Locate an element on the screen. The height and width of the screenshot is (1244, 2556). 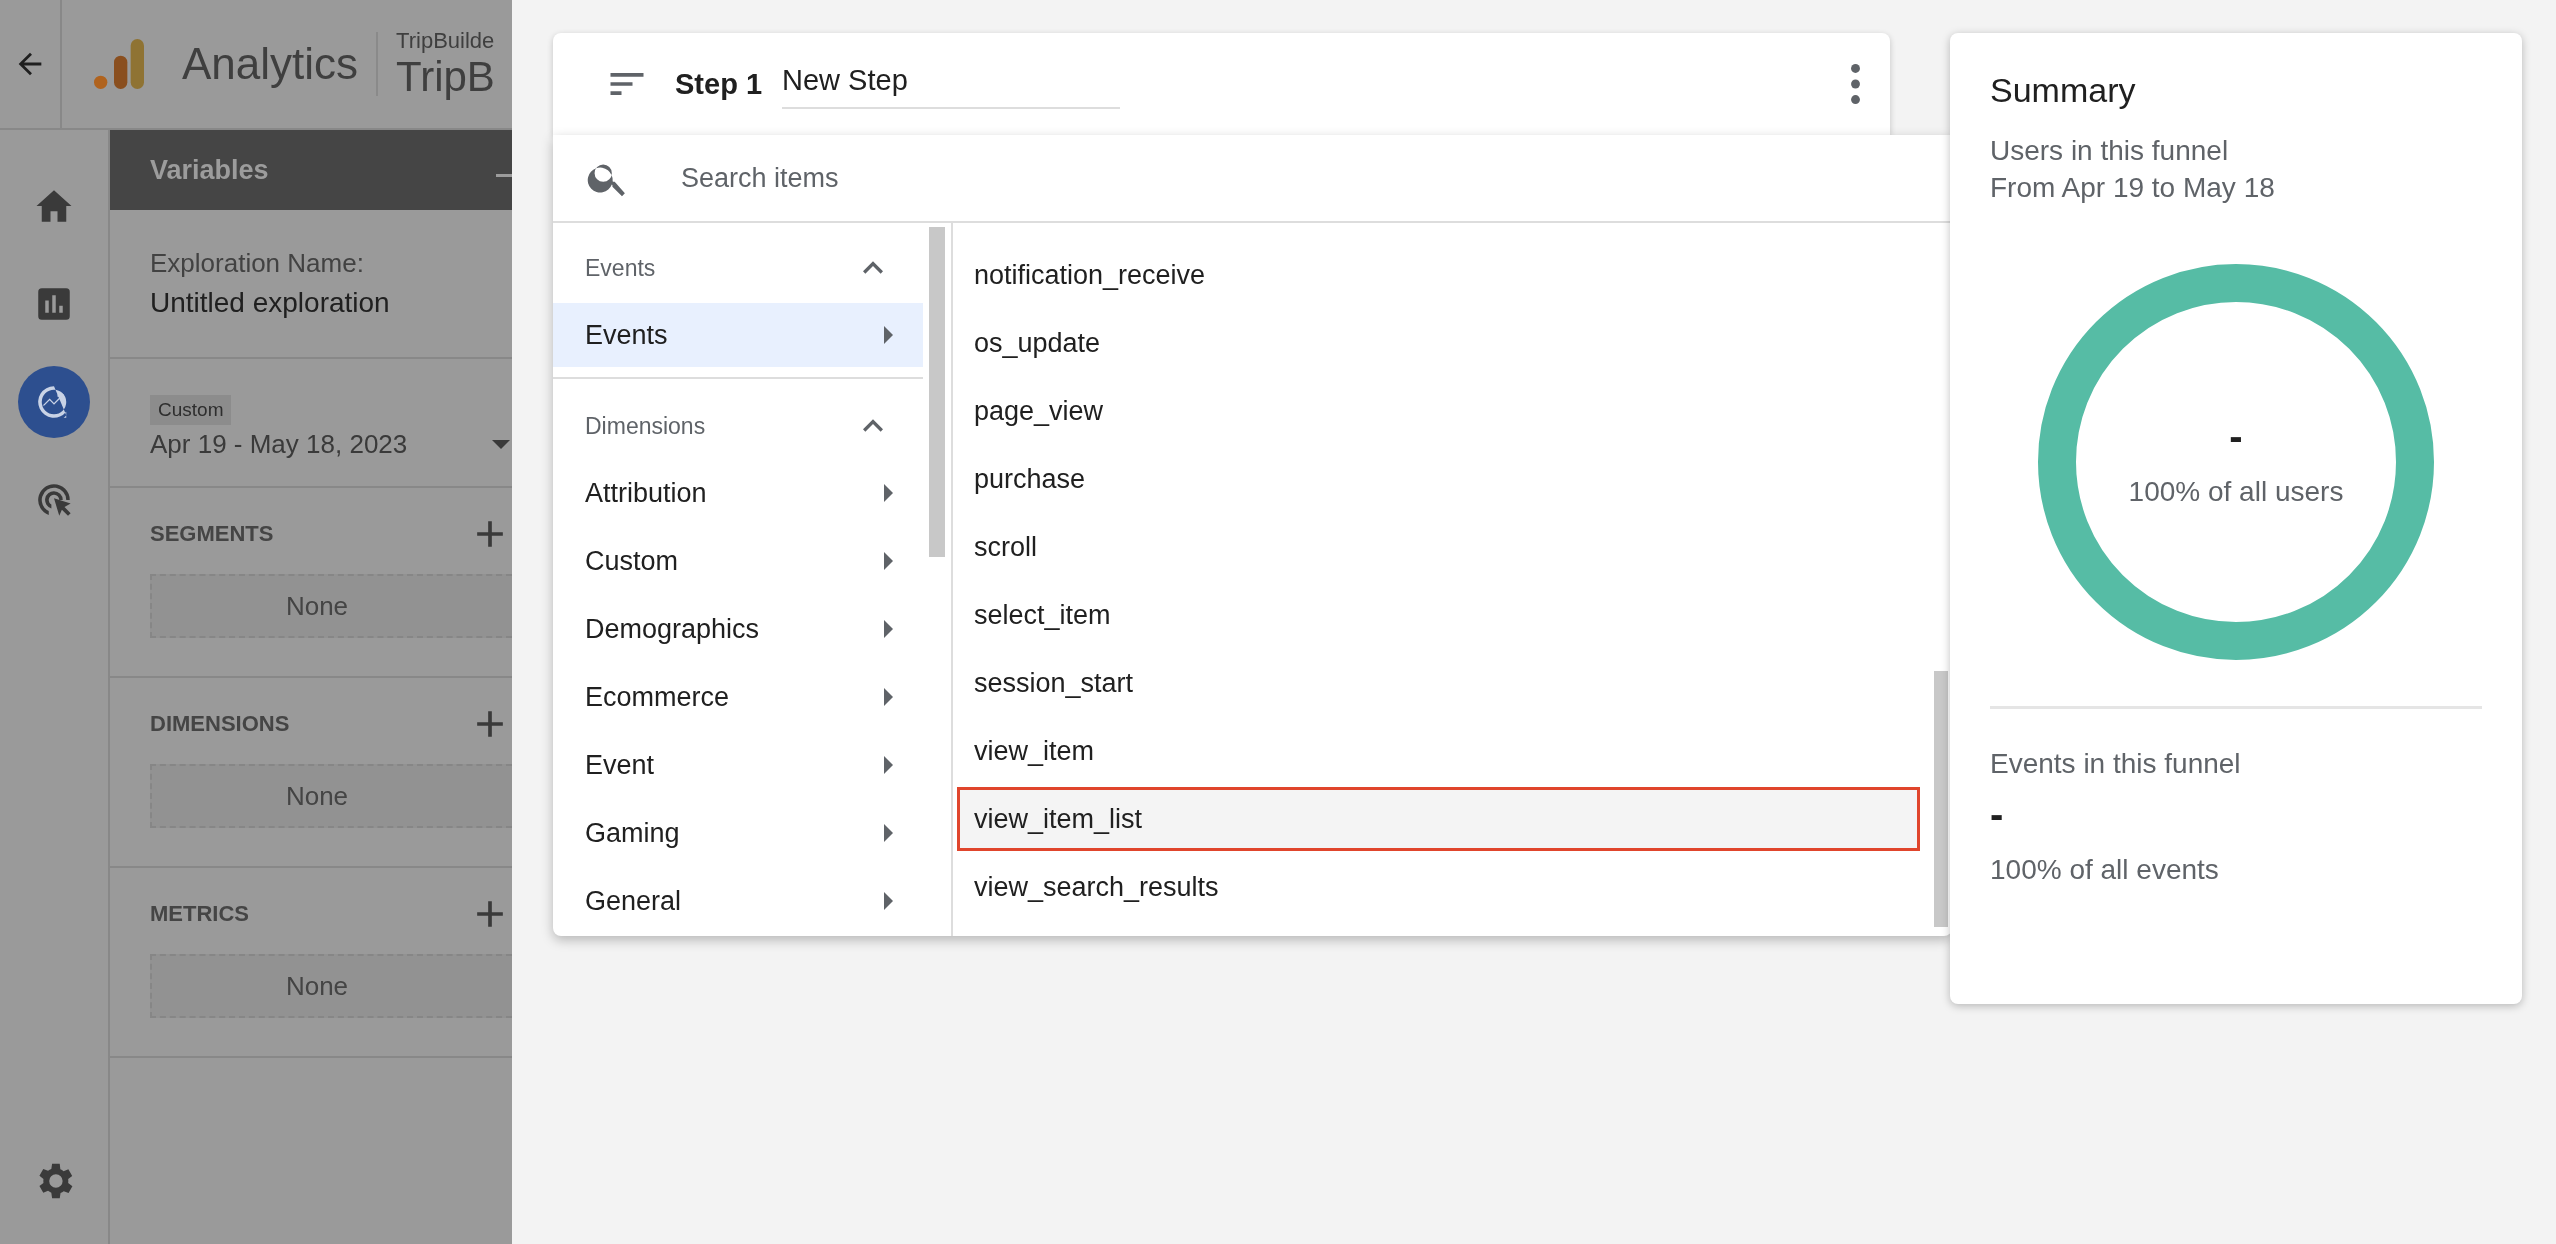
picker-option: select_item is located at coordinates (1438, 615).